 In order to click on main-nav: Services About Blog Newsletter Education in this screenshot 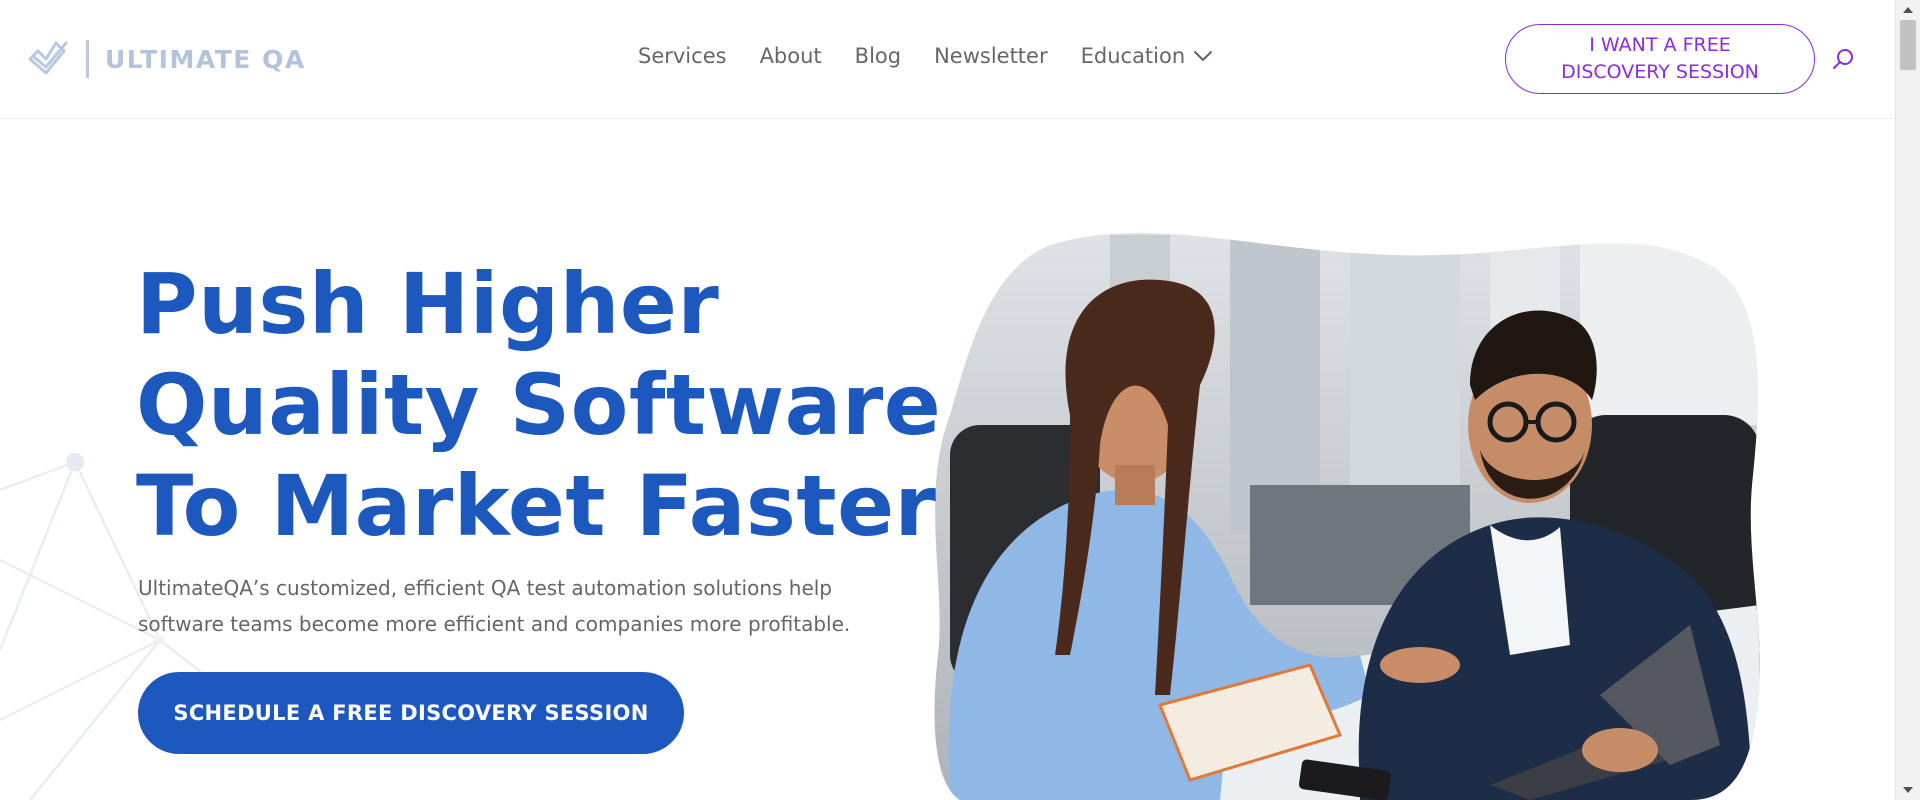, I will do `click(925, 56)`.